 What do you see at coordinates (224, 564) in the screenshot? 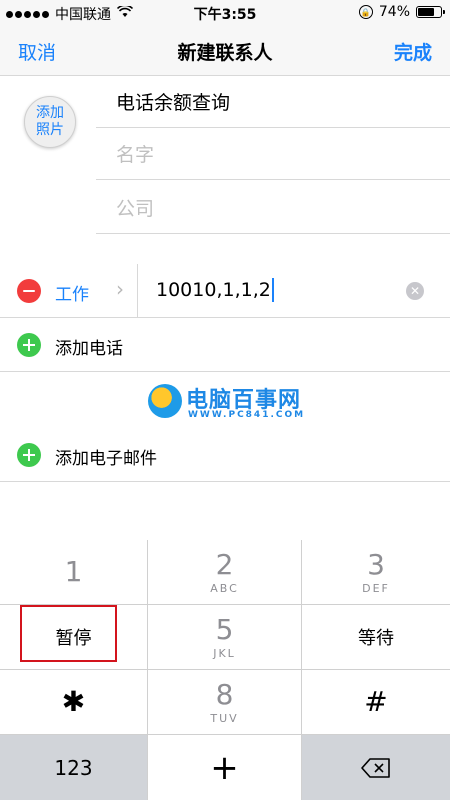
I see `key-2-label: 2` at bounding box center [224, 564].